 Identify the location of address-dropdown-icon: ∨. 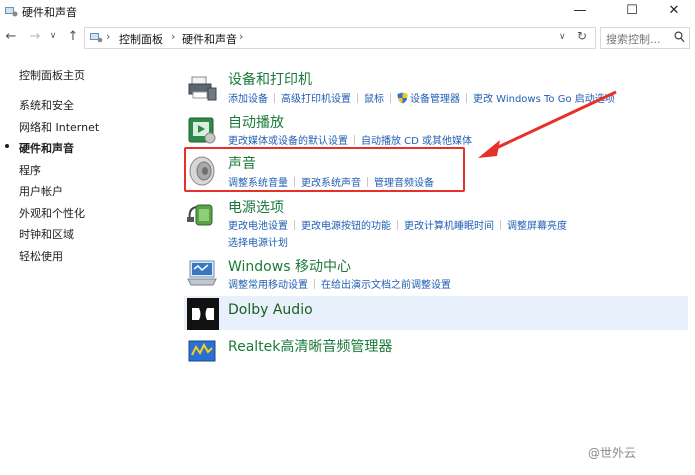
(562, 37).